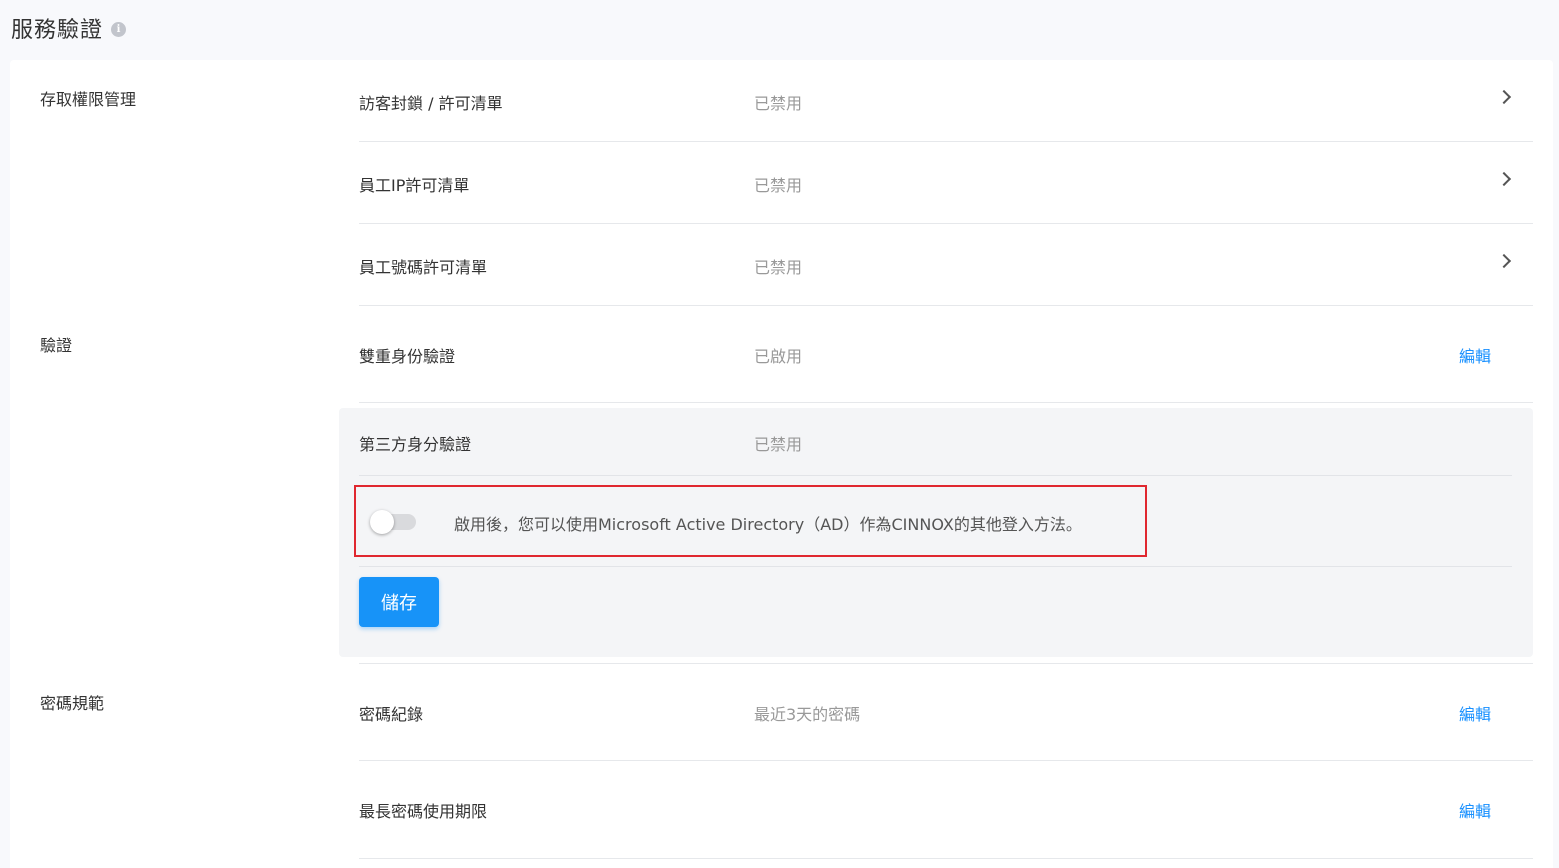  I want to click on row-staff-number-allow-list: 員工號碼許可清單 已禁用, so click(946, 265).